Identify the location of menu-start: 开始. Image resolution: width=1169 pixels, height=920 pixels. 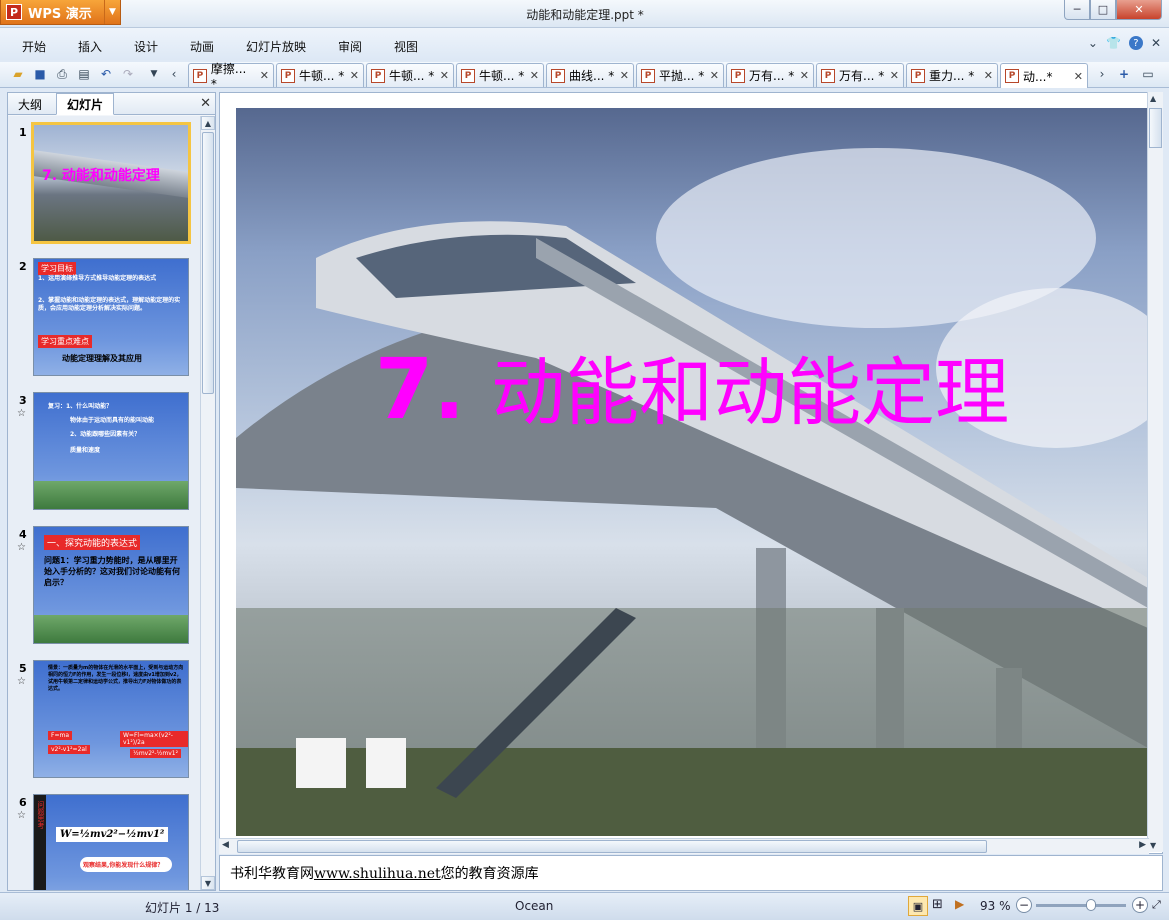
(34, 46).